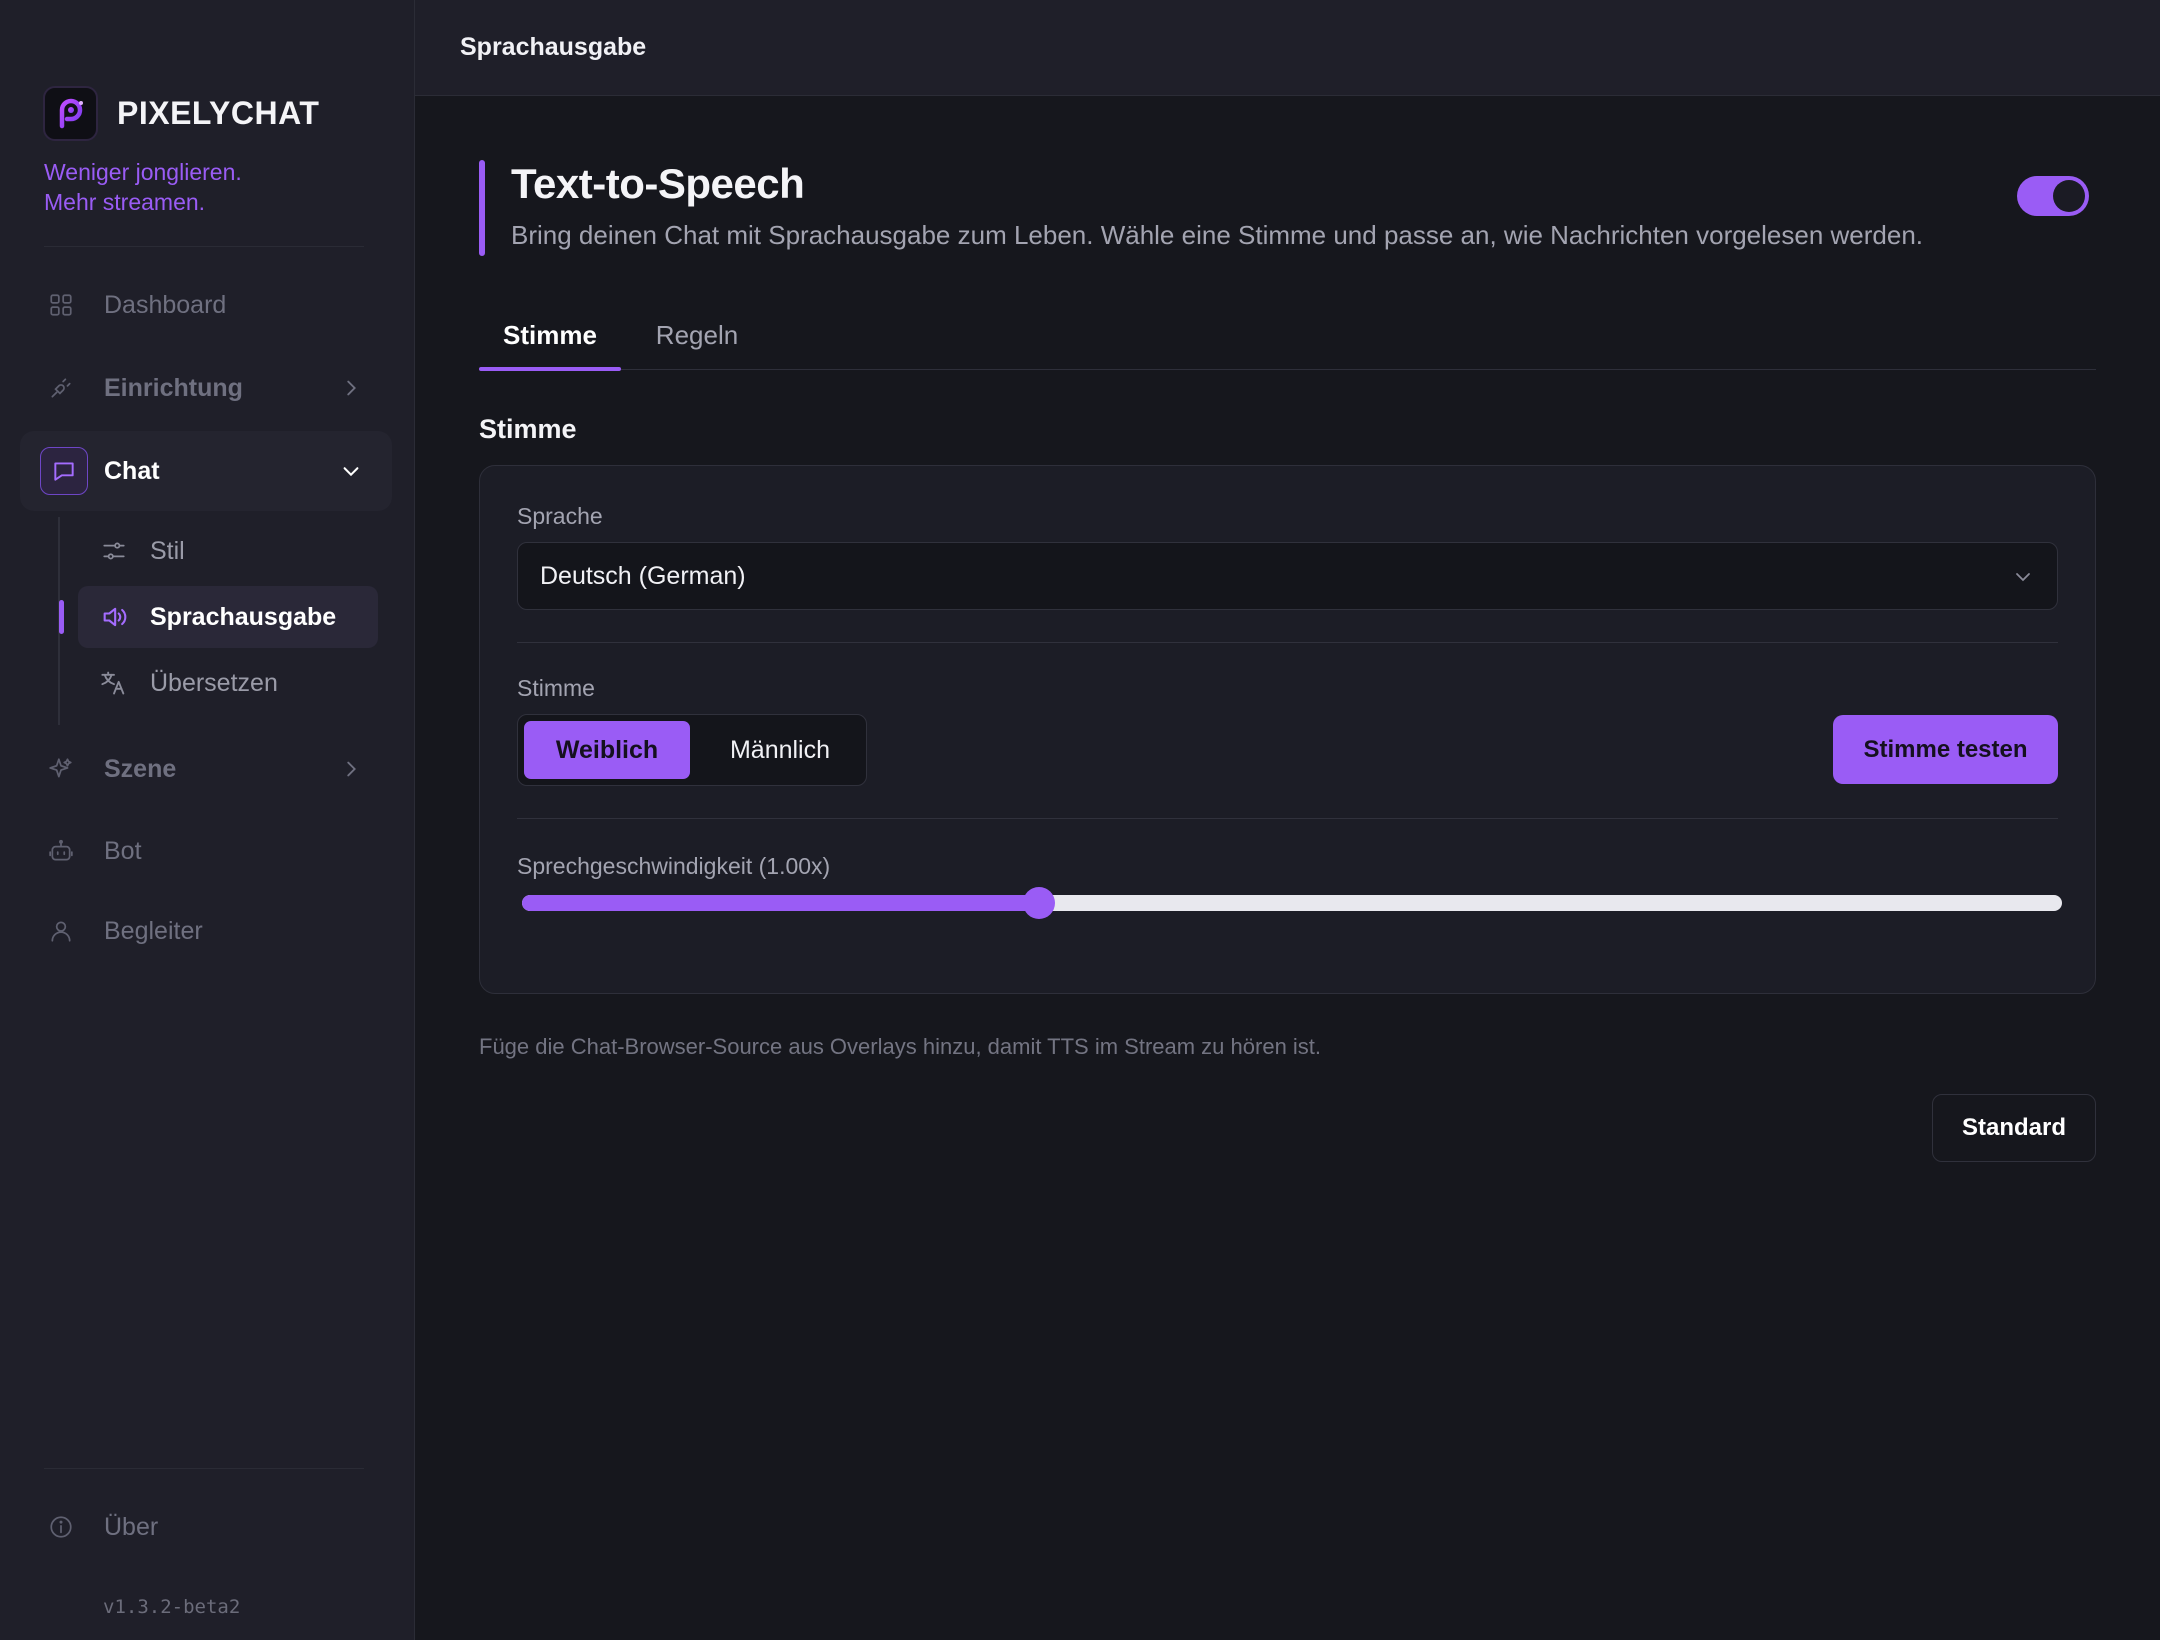  I want to click on sidebar-item-bot: Bot, so click(206, 851).